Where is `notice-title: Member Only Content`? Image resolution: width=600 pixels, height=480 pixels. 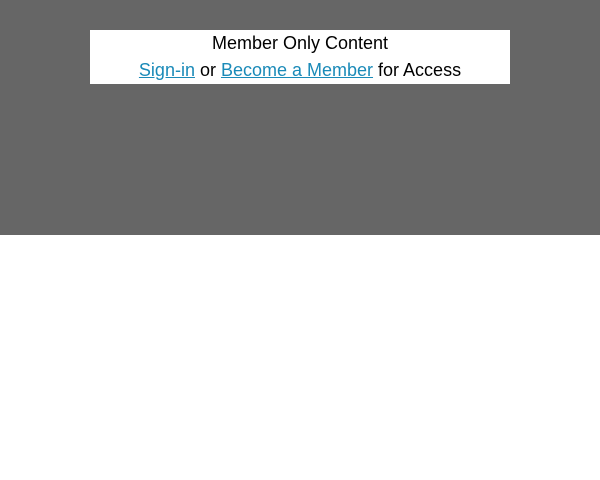 notice-title: Member Only Content is located at coordinates (300, 43).